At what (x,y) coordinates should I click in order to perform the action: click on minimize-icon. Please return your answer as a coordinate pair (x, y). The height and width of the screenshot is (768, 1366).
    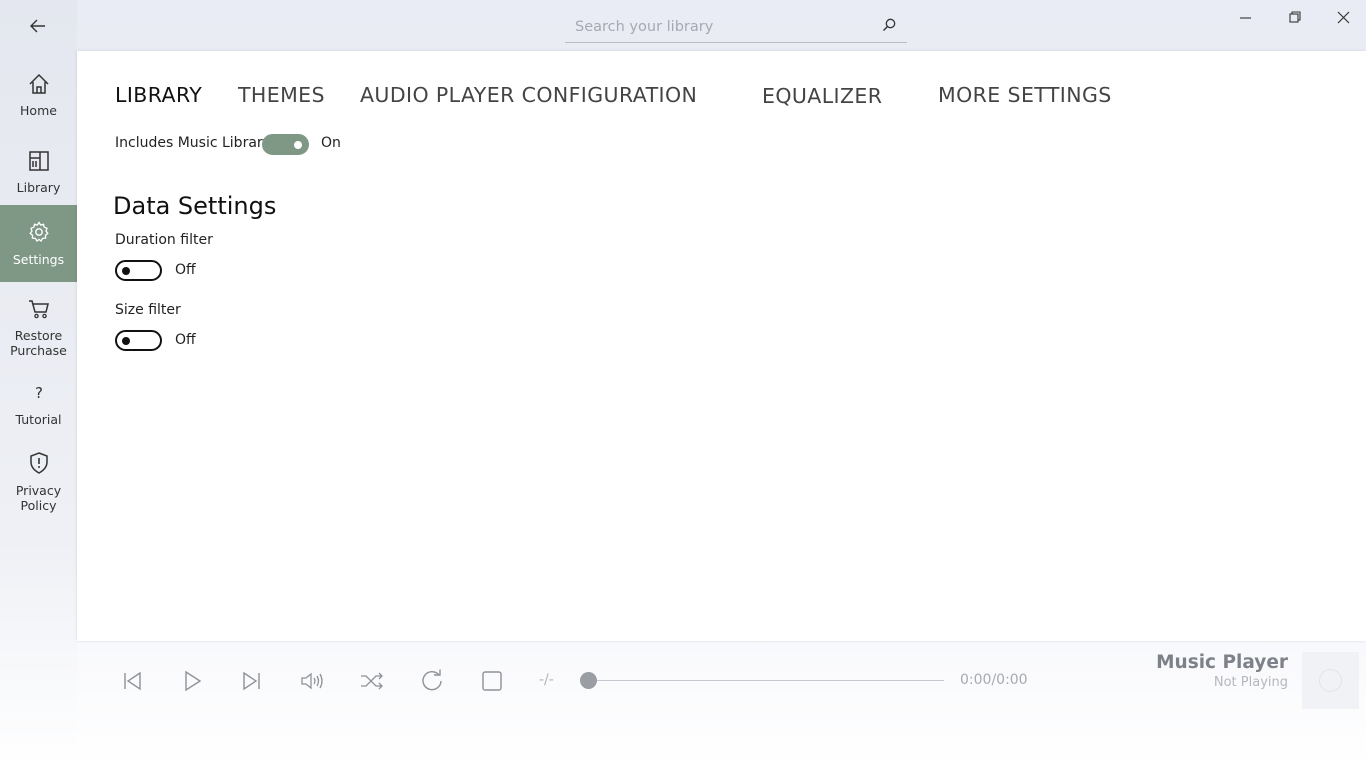
    Looking at the image, I should click on (1245, 18).